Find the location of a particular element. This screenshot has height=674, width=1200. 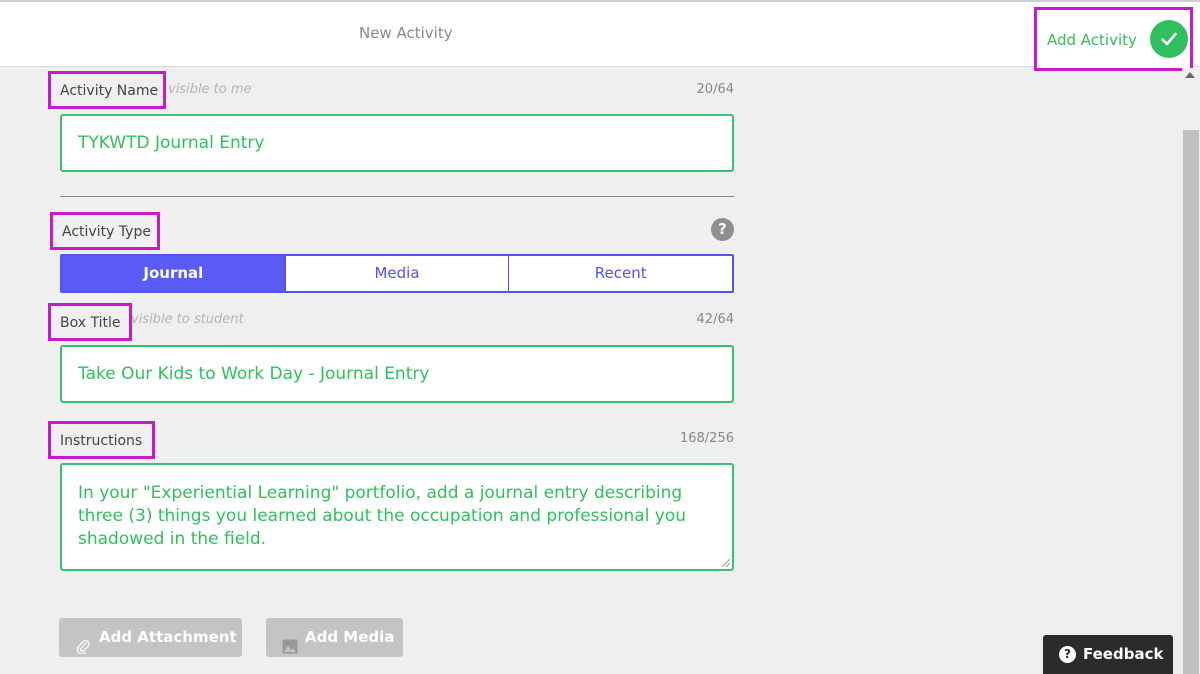

help-icon: ? is located at coordinates (722, 229).